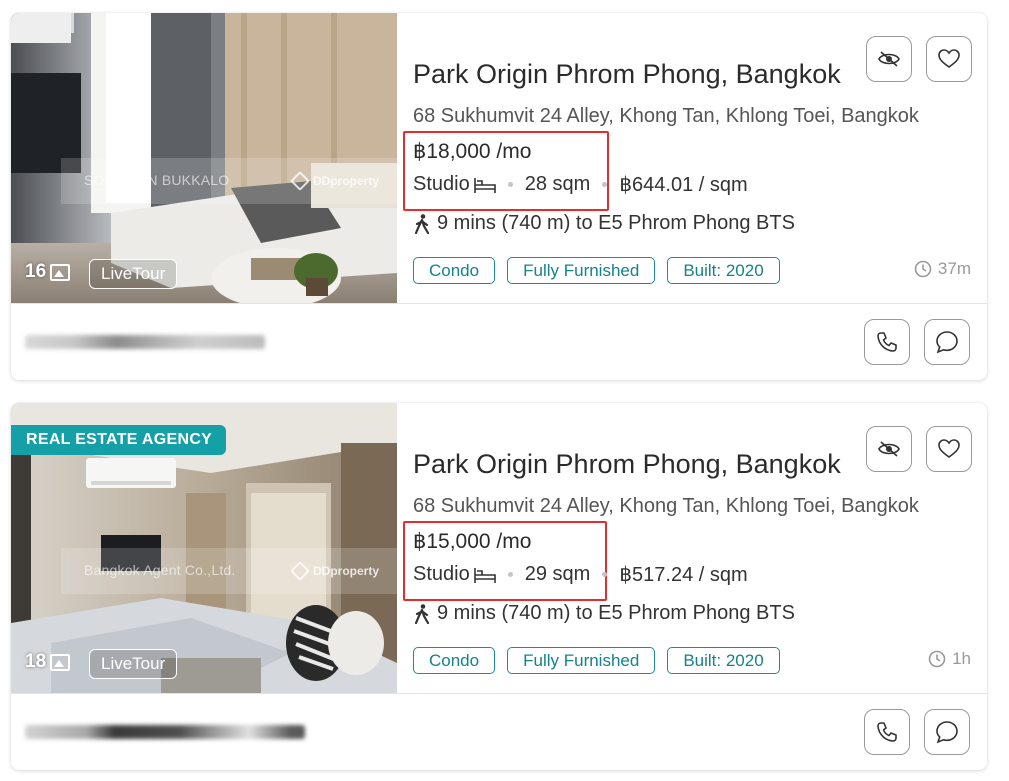 The width and height of the screenshot is (1009, 781). Describe the element at coordinates (204, 158) in the screenshot. I see `listing-photo: SOMPORN BUKKALO DDproperty 16 LiveTour` at that location.